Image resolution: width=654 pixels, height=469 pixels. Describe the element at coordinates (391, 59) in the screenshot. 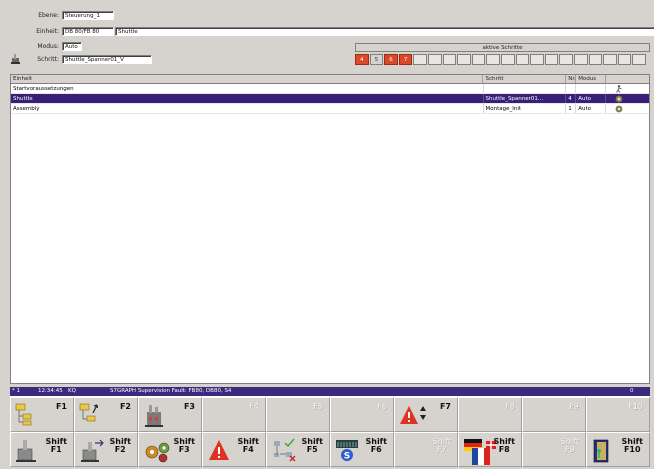

I see `active-step-cell: 6` at that location.